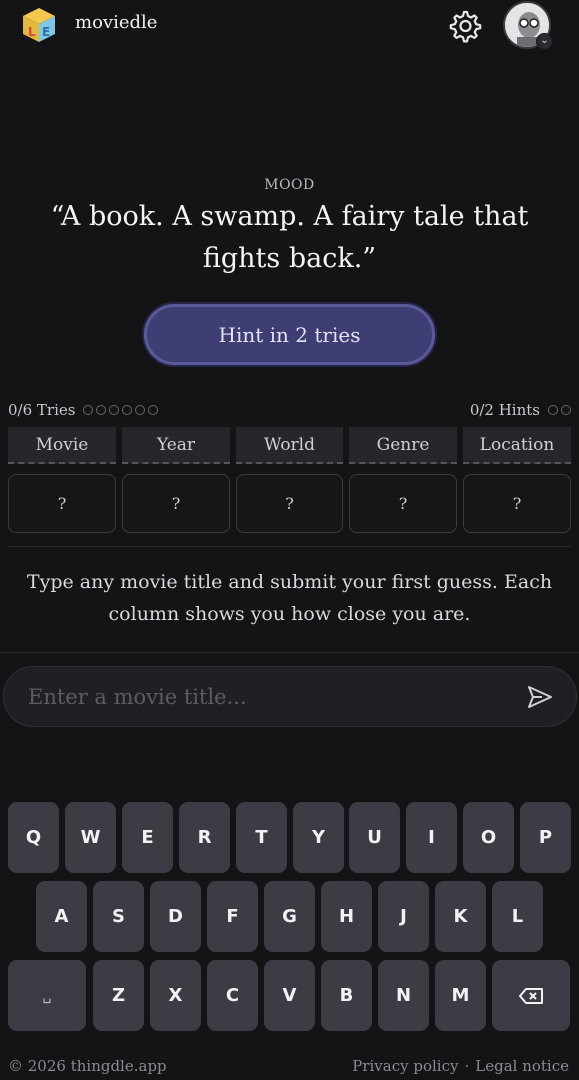 Image resolution: width=579 pixels, height=1080 pixels. Describe the element at coordinates (175, 916) in the screenshot. I see `key-d: D` at that location.